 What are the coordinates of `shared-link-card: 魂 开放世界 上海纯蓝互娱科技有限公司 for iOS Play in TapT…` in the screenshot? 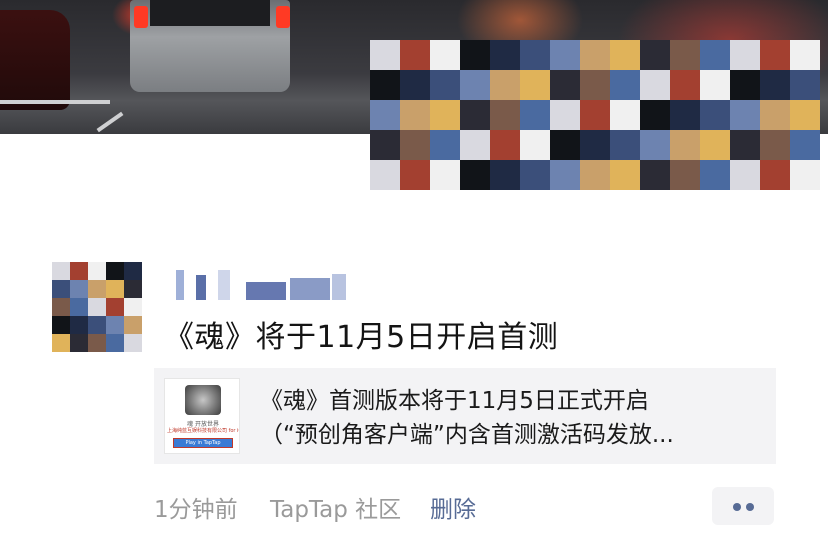 It's located at (465, 416).